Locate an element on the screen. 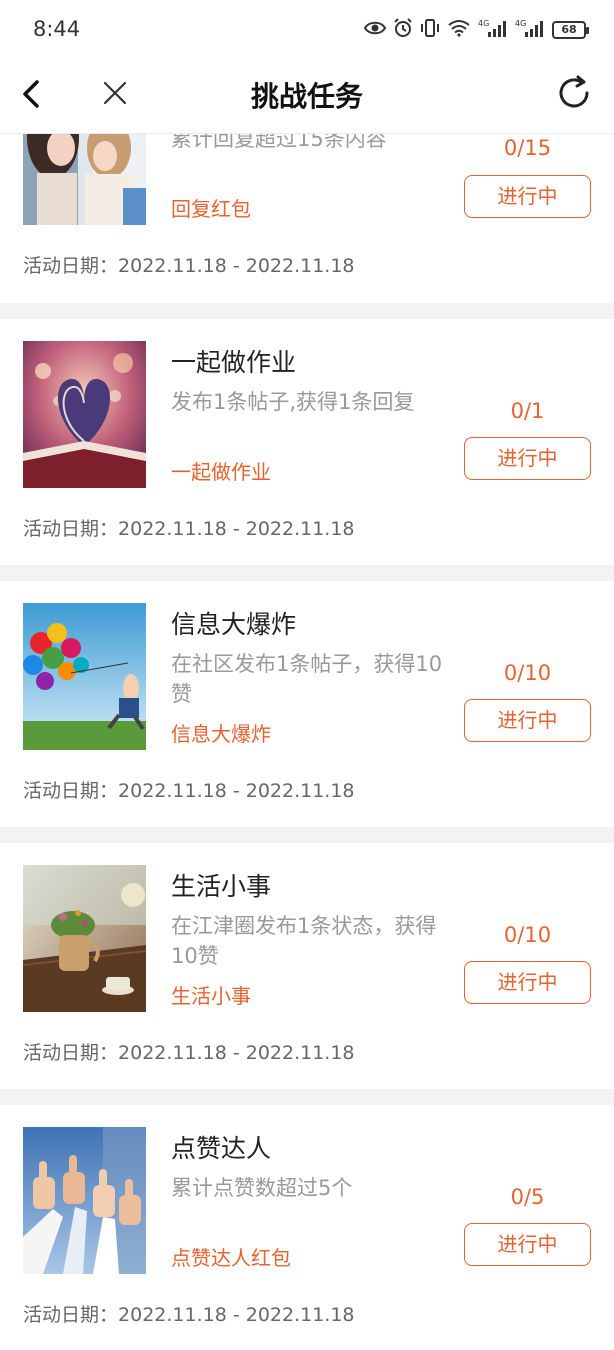 Image resolution: width=614 pixels, height=1350 pixels. eye-icon is located at coordinates (375, 30).